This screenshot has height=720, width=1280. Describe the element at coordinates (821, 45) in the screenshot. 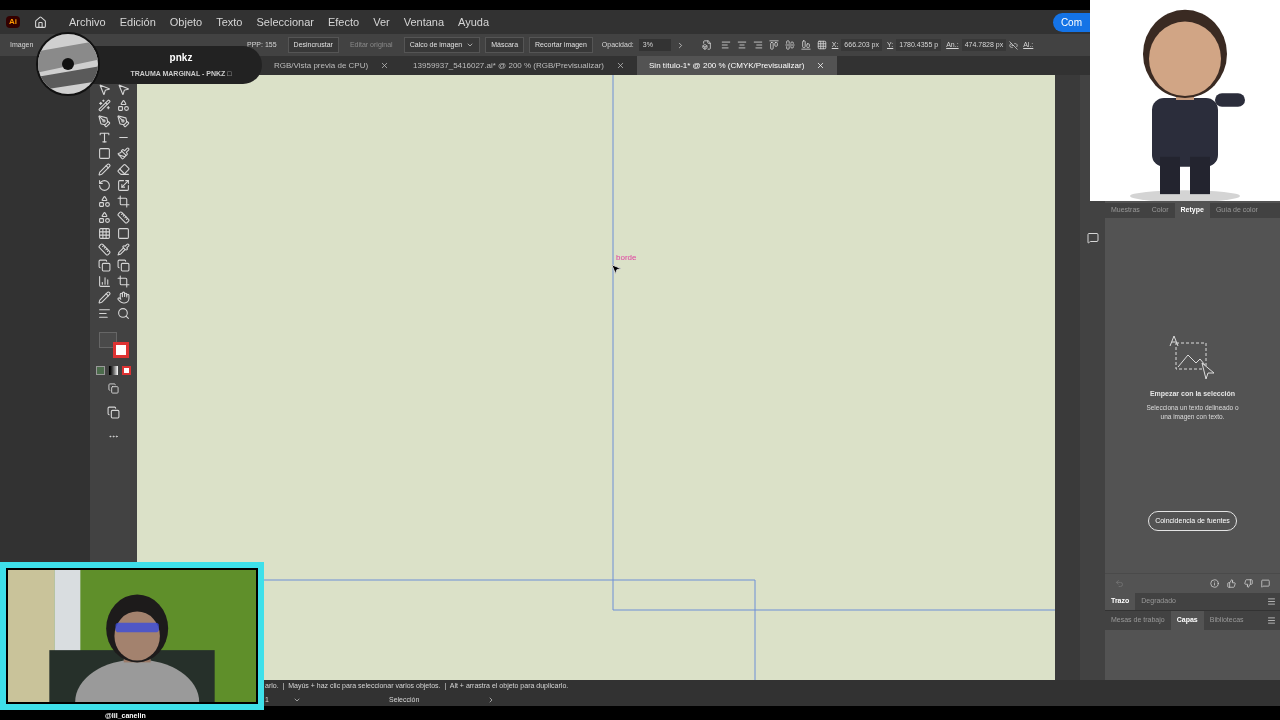

I see `reference-point-icon` at that location.